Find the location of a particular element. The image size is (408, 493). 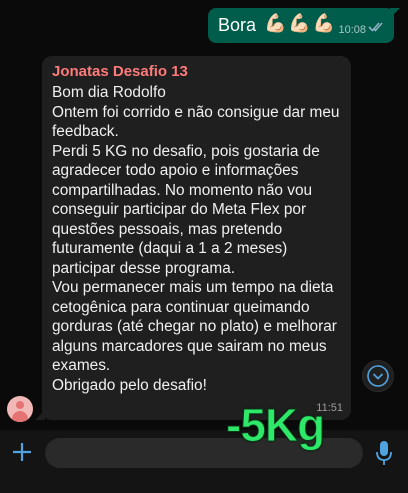

weight-loss-caption: -5Kg is located at coordinates (275, 425).